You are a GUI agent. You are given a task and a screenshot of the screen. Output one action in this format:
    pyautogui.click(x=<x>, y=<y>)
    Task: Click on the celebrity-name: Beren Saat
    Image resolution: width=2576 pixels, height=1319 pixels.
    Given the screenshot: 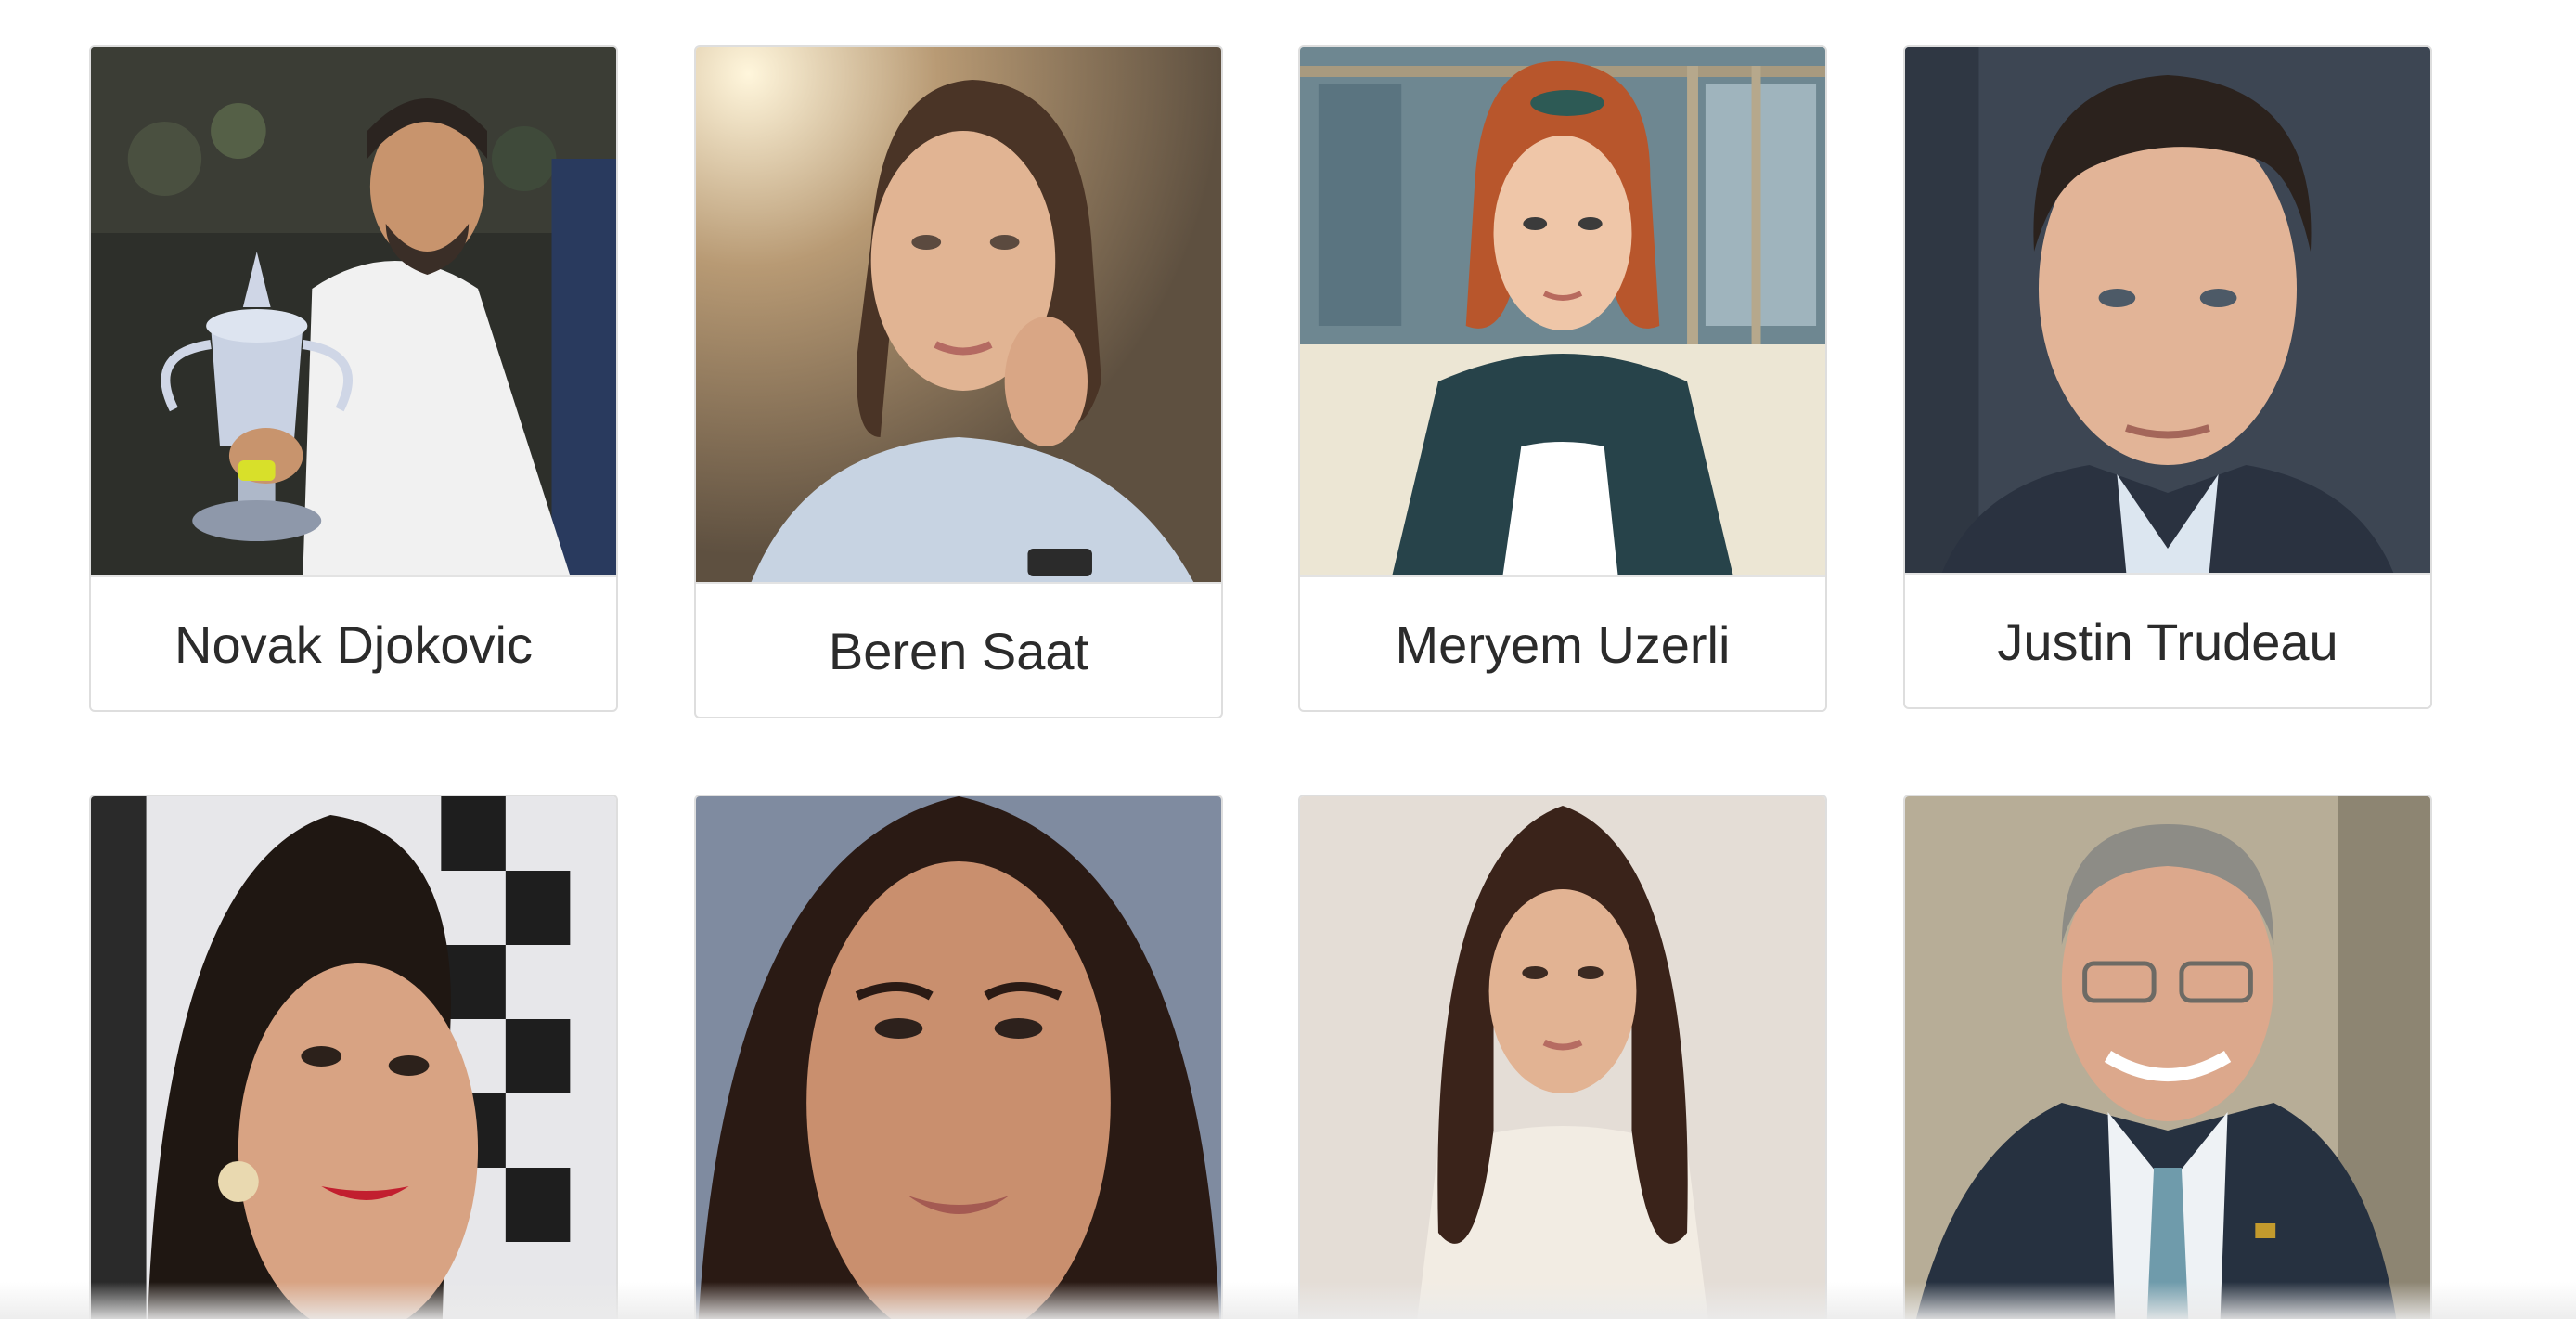 What is the action you would take?
    pyautogui.click(x=958, y=649)
    